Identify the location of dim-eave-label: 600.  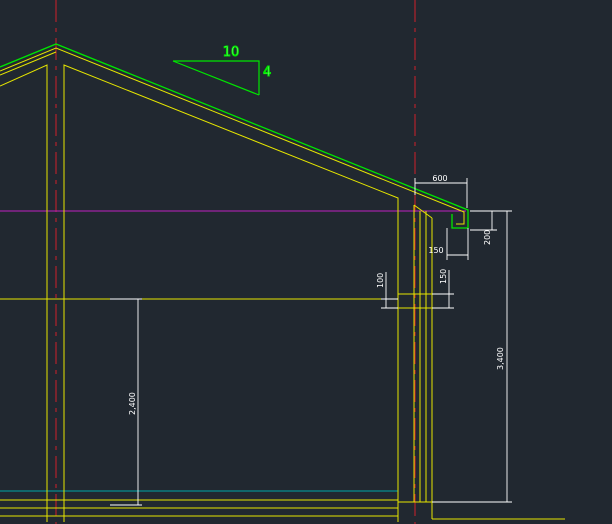
(439, 178).